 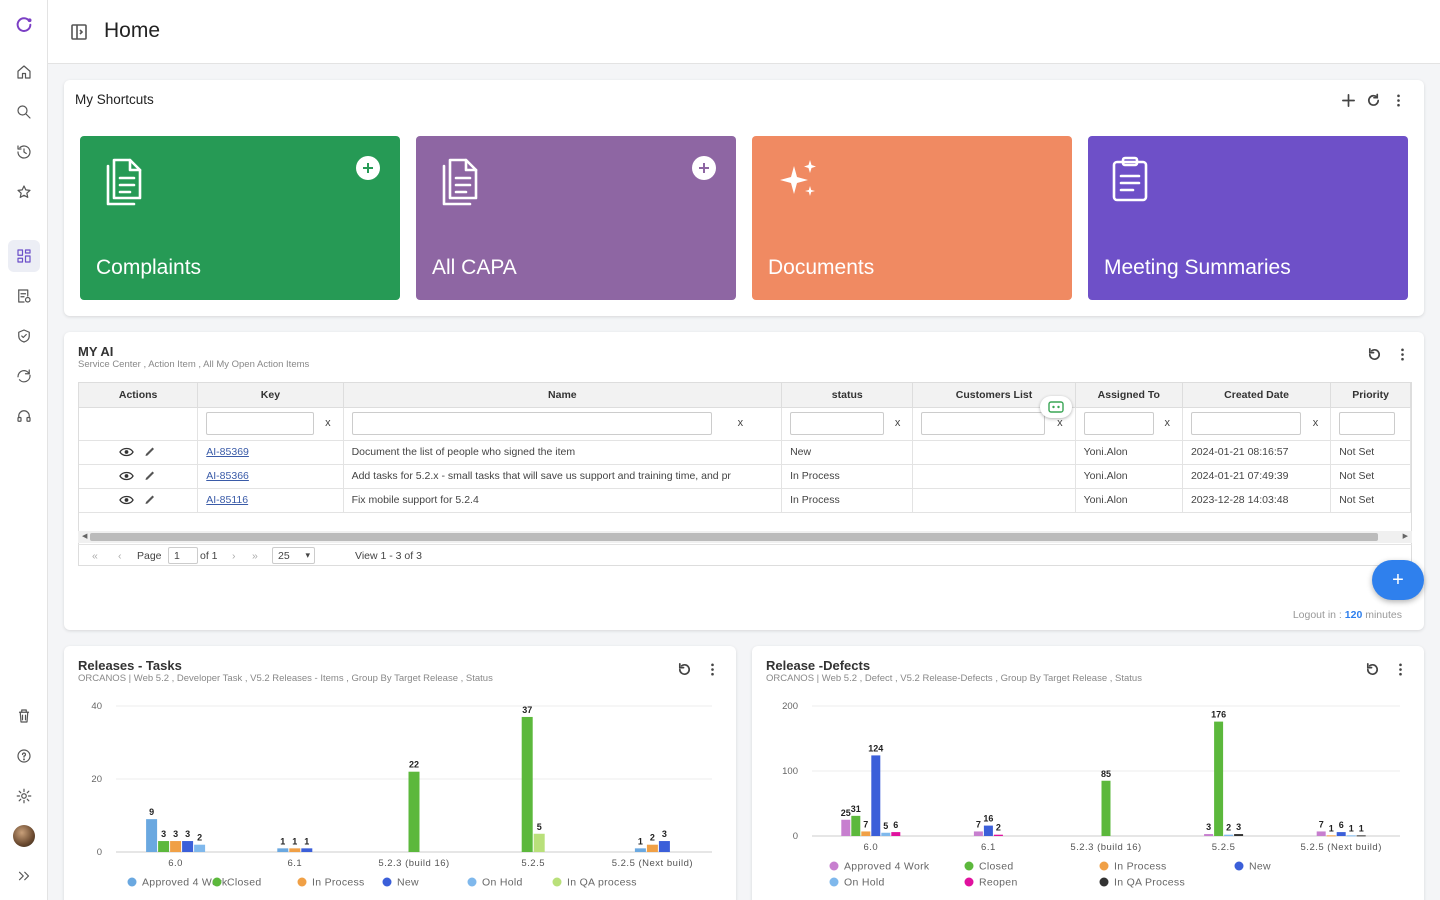 I want to click on filter-input-priority, so click(x=1367, y=423).